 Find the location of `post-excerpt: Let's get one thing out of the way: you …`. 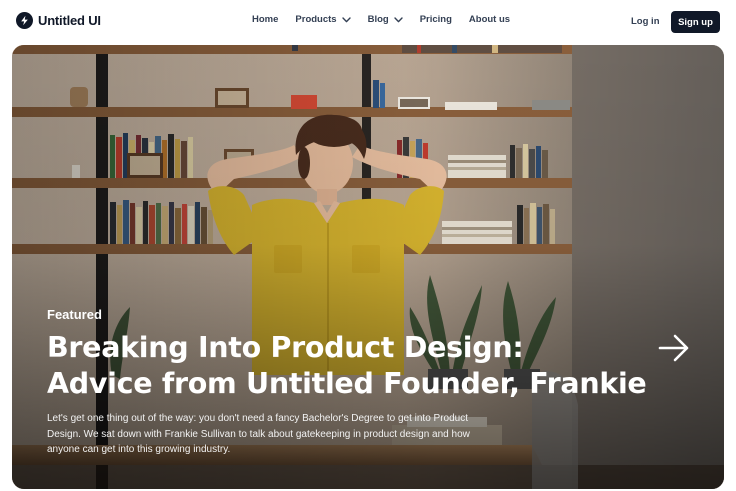

post-excerpt: Let's get one thing out of the way: you … is located at coordinates (258, 434).